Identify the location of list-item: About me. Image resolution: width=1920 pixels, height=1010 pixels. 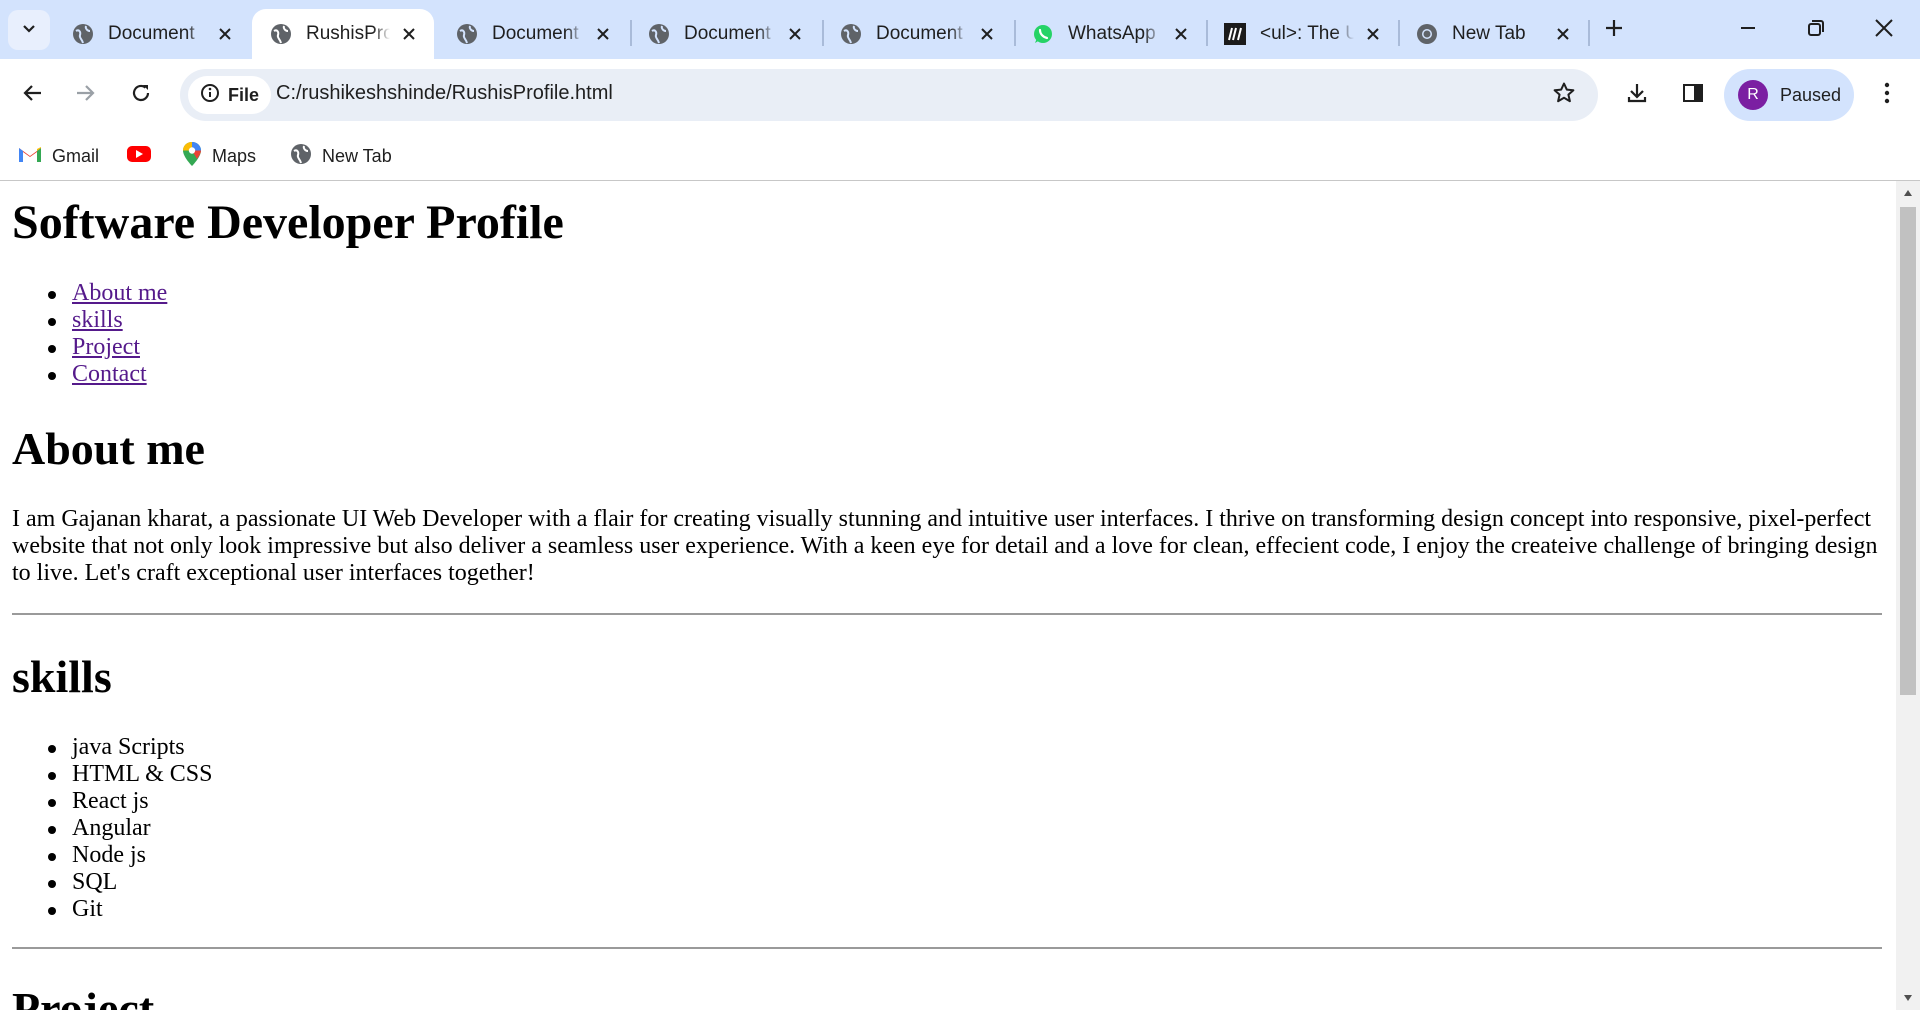
(107, 293).